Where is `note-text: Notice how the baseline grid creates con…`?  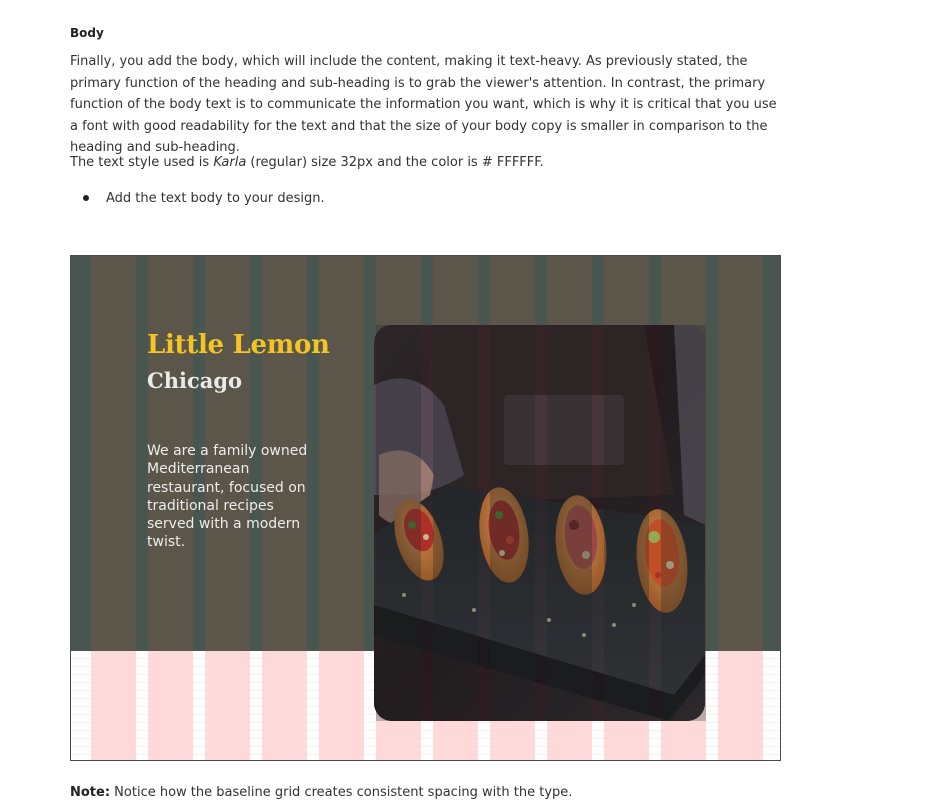
note-text: Notice how the baseline grid creates con… is located at coordinates (341, 792).